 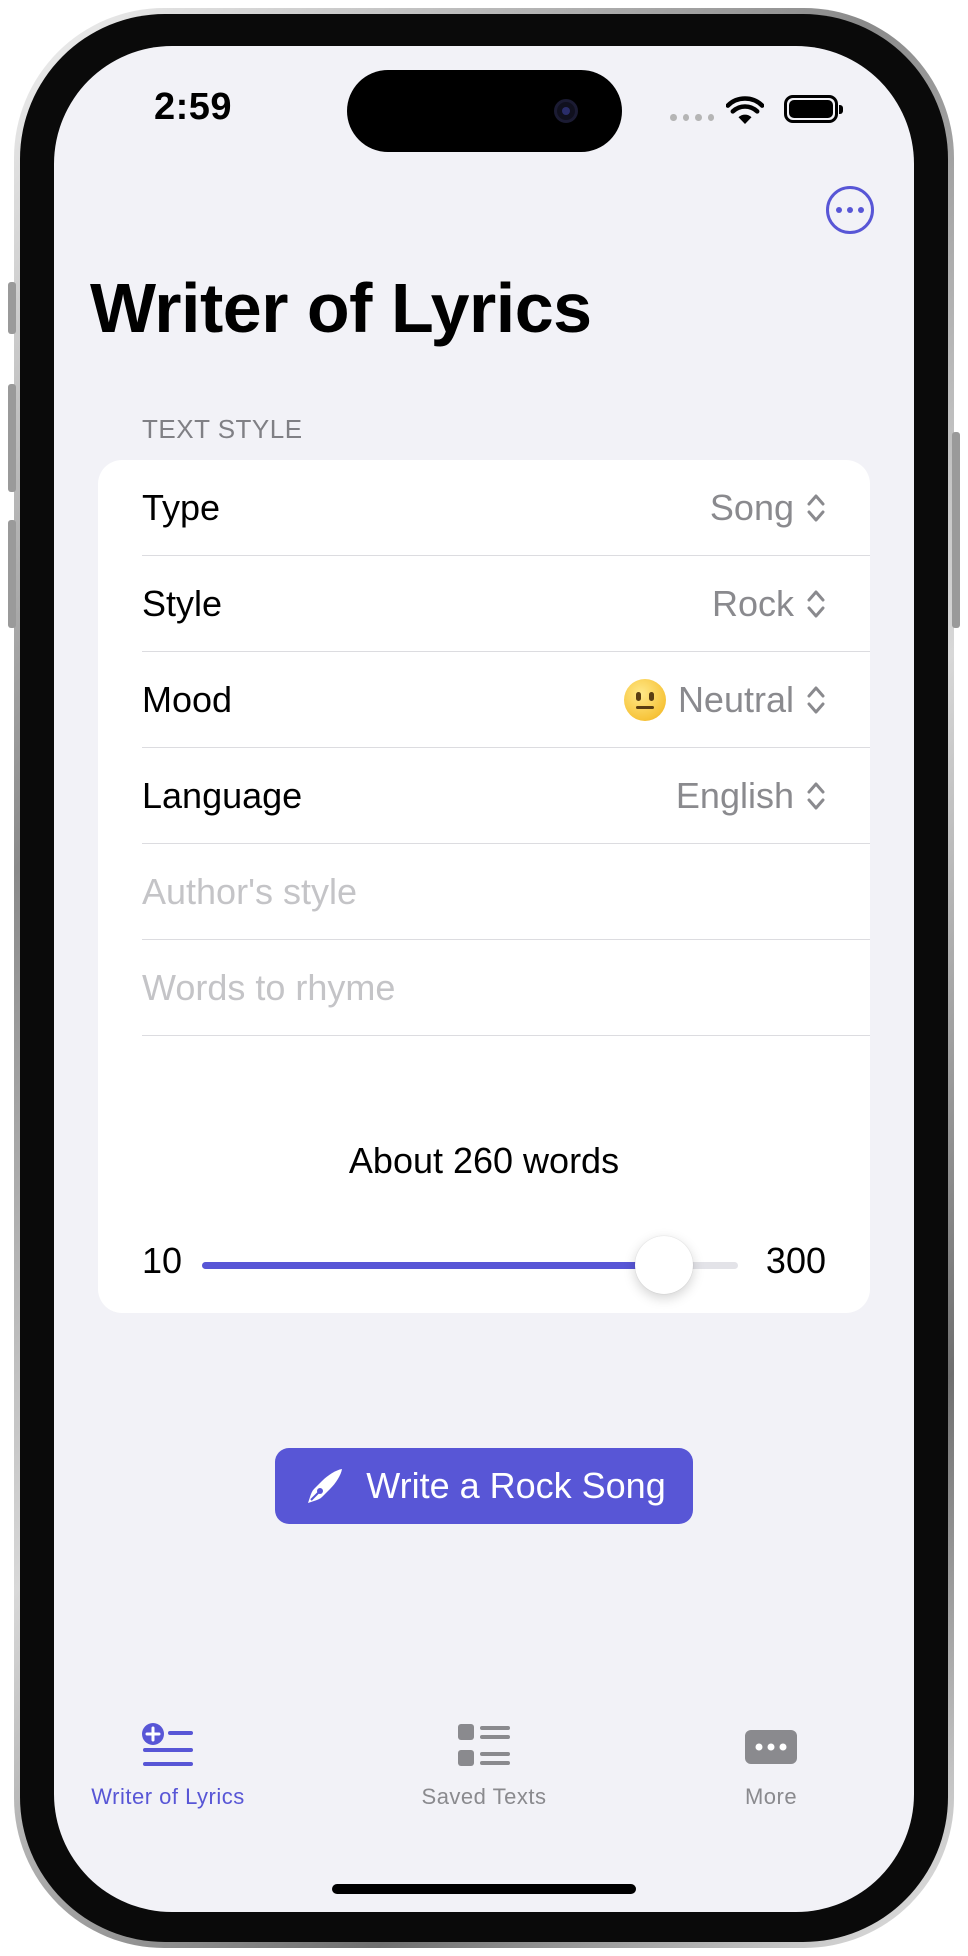 What do you see at coordinates (745, 110) in the screenshot?
I see `wifi-icon` at bounding box center [745, 110].